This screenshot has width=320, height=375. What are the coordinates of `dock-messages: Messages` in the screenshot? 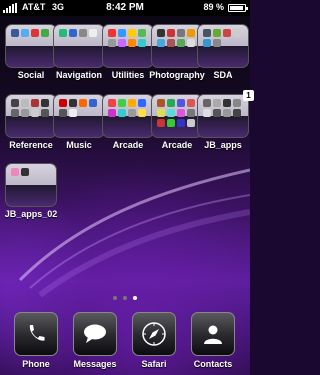 It's located at (95, 342).